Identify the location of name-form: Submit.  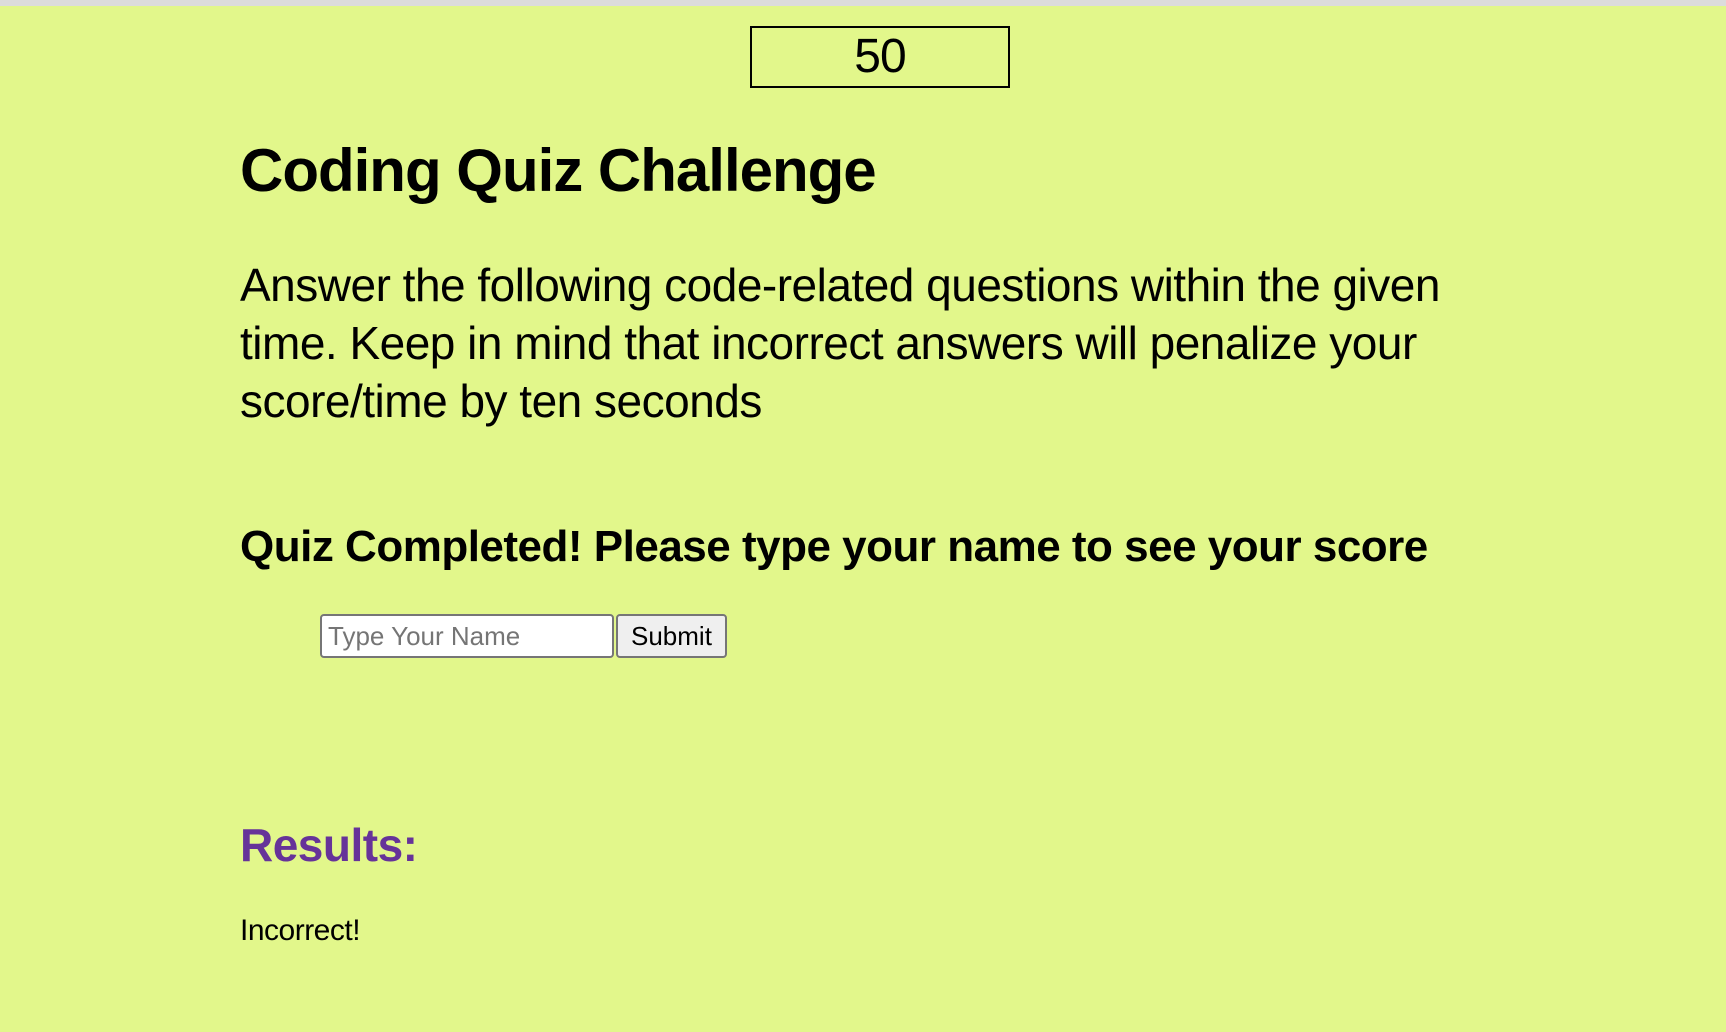
(523, 636).